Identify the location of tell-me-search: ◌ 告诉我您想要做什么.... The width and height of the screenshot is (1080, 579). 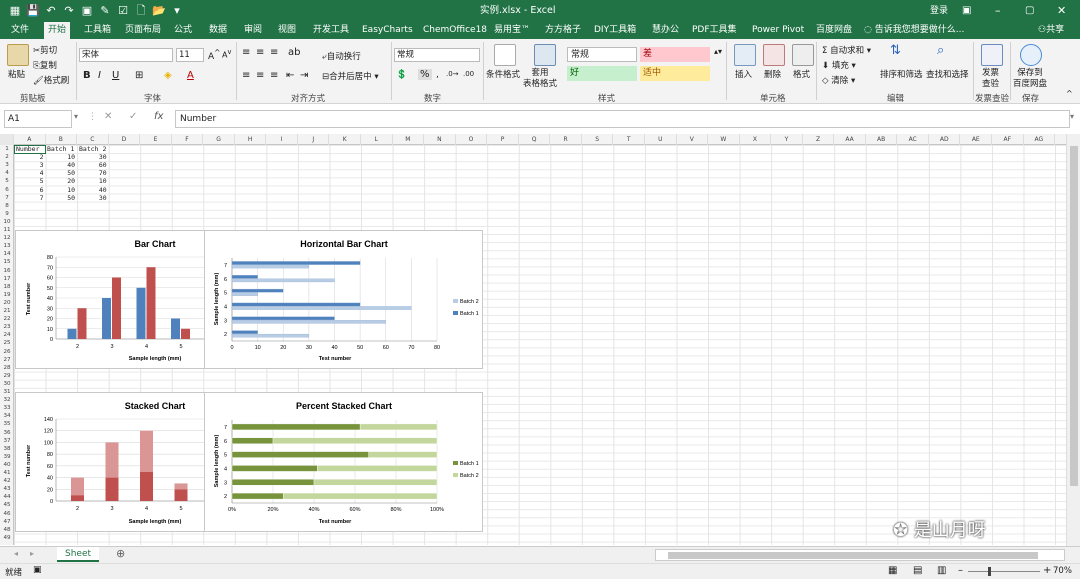
(914, 30).